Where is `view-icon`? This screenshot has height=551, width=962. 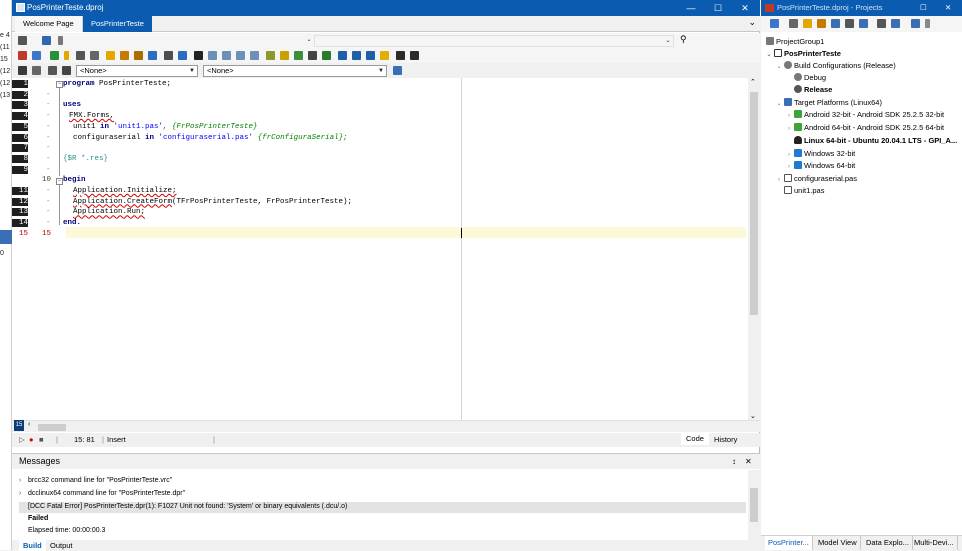 view-icon is located at coordinates (915, 23).